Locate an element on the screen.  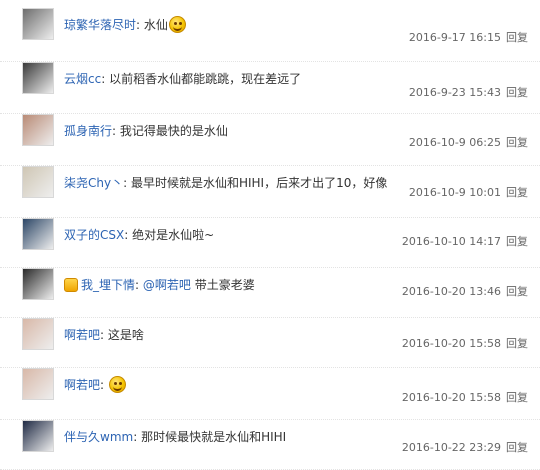
comment-item: 啊若吧: 2016-10-20 15:58 回复 is located at coordinates (270, 394).